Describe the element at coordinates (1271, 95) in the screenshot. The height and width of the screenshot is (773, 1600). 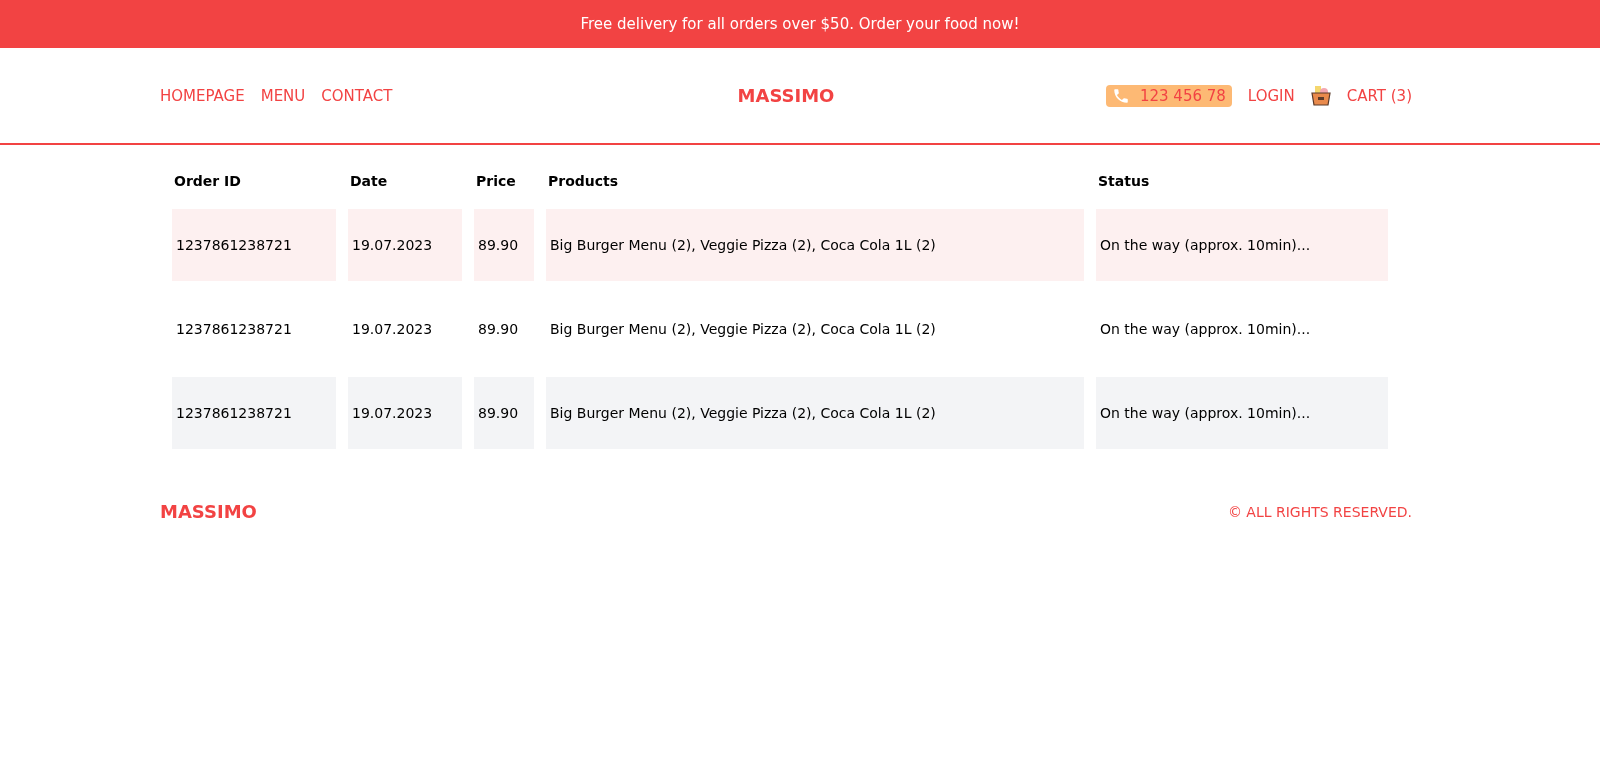
I see `login-link: LOGIN` at that location.